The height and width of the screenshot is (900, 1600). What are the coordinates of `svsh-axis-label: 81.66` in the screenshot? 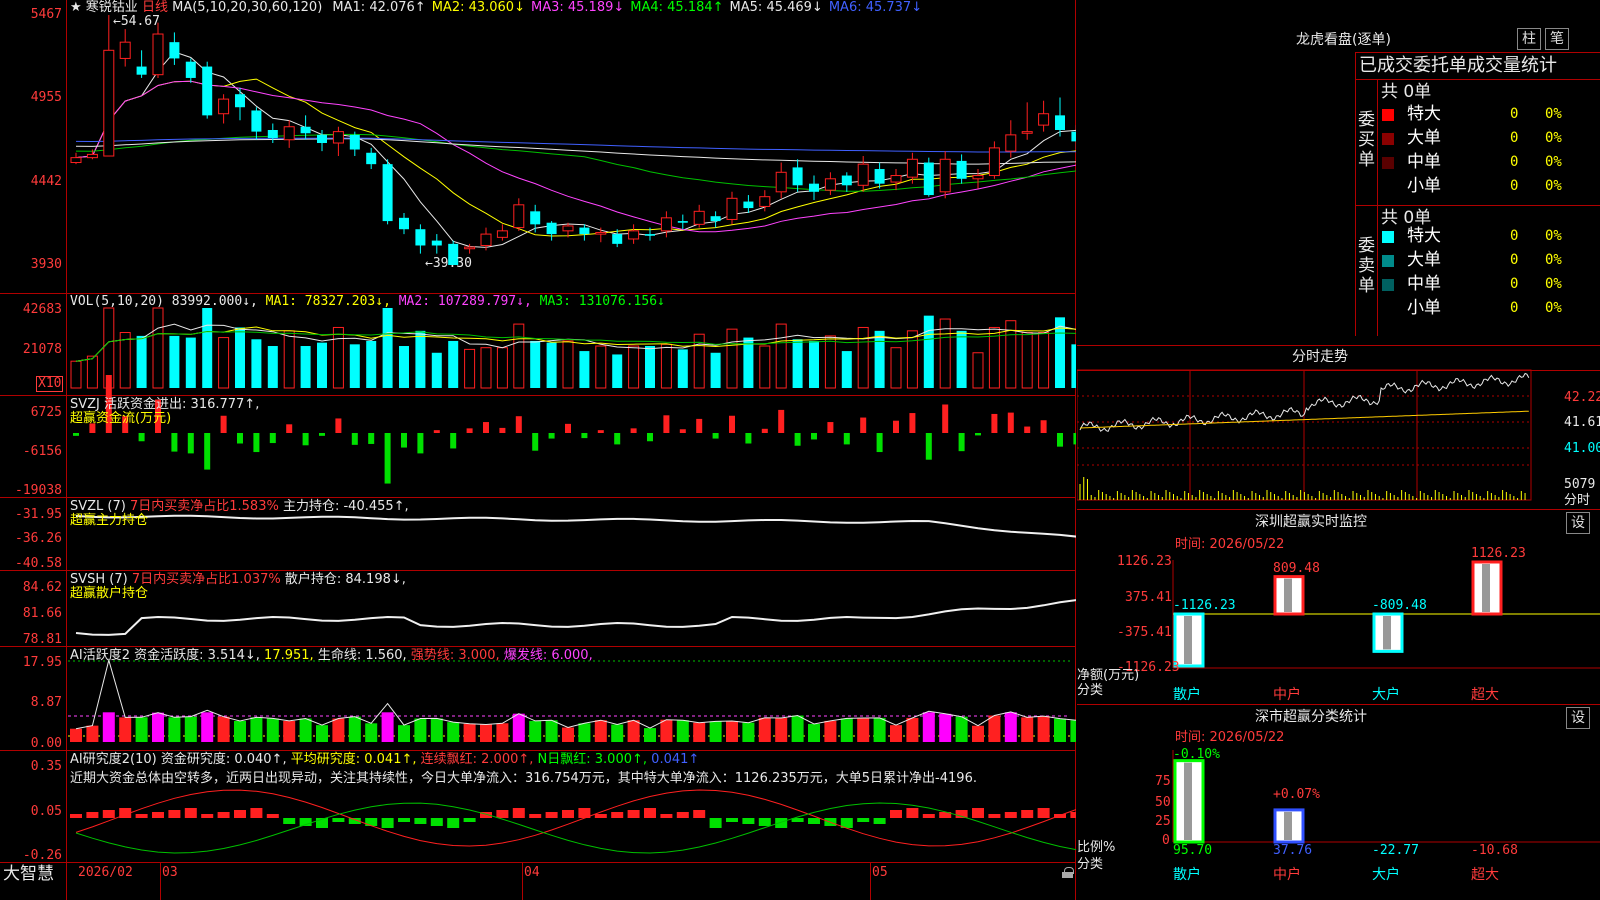 It's located at (42, 613).